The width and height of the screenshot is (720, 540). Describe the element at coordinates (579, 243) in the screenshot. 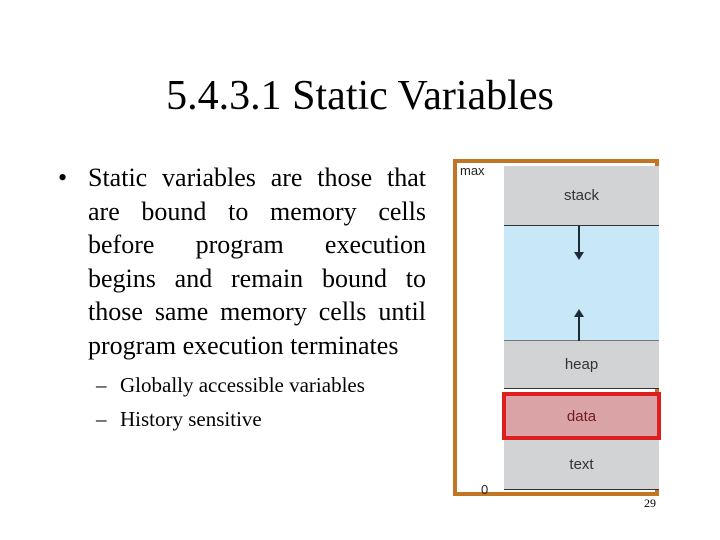

I see `stack-growth-arrow-icon` at that location.